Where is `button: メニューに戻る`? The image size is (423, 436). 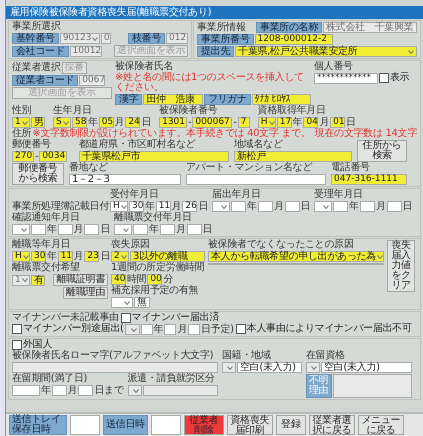 button: メニューに戻る is located at coordinates (381, 425).